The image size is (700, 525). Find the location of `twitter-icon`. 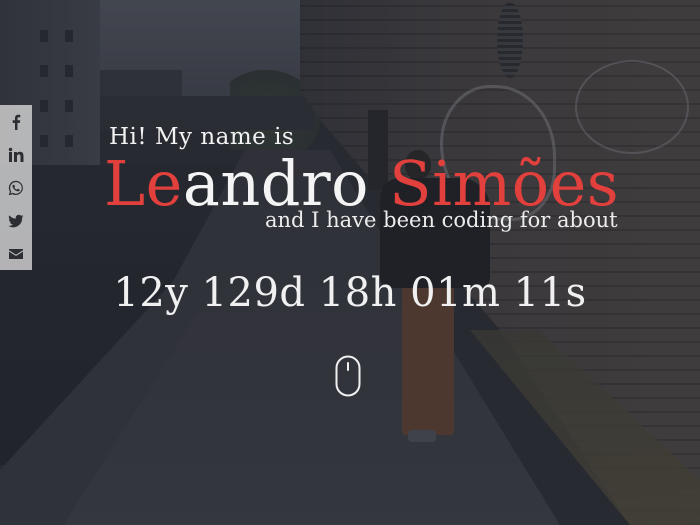

twitter-icon is located at coordinates (16, 220).